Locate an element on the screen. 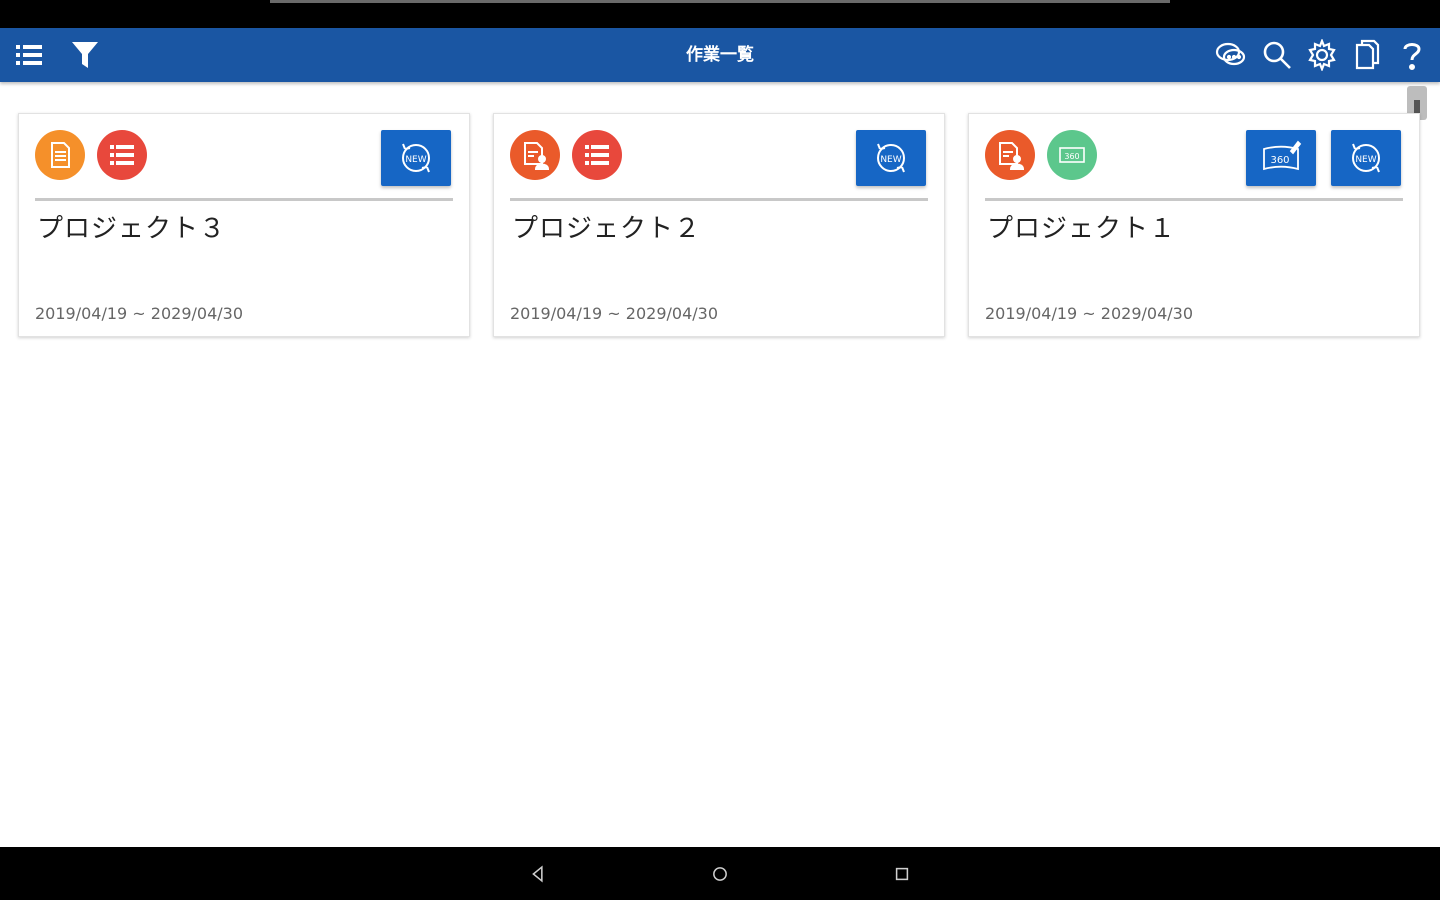 The height and width of the screenshot is (900, 1440). search-icon is located at coordinates (1277, 55).